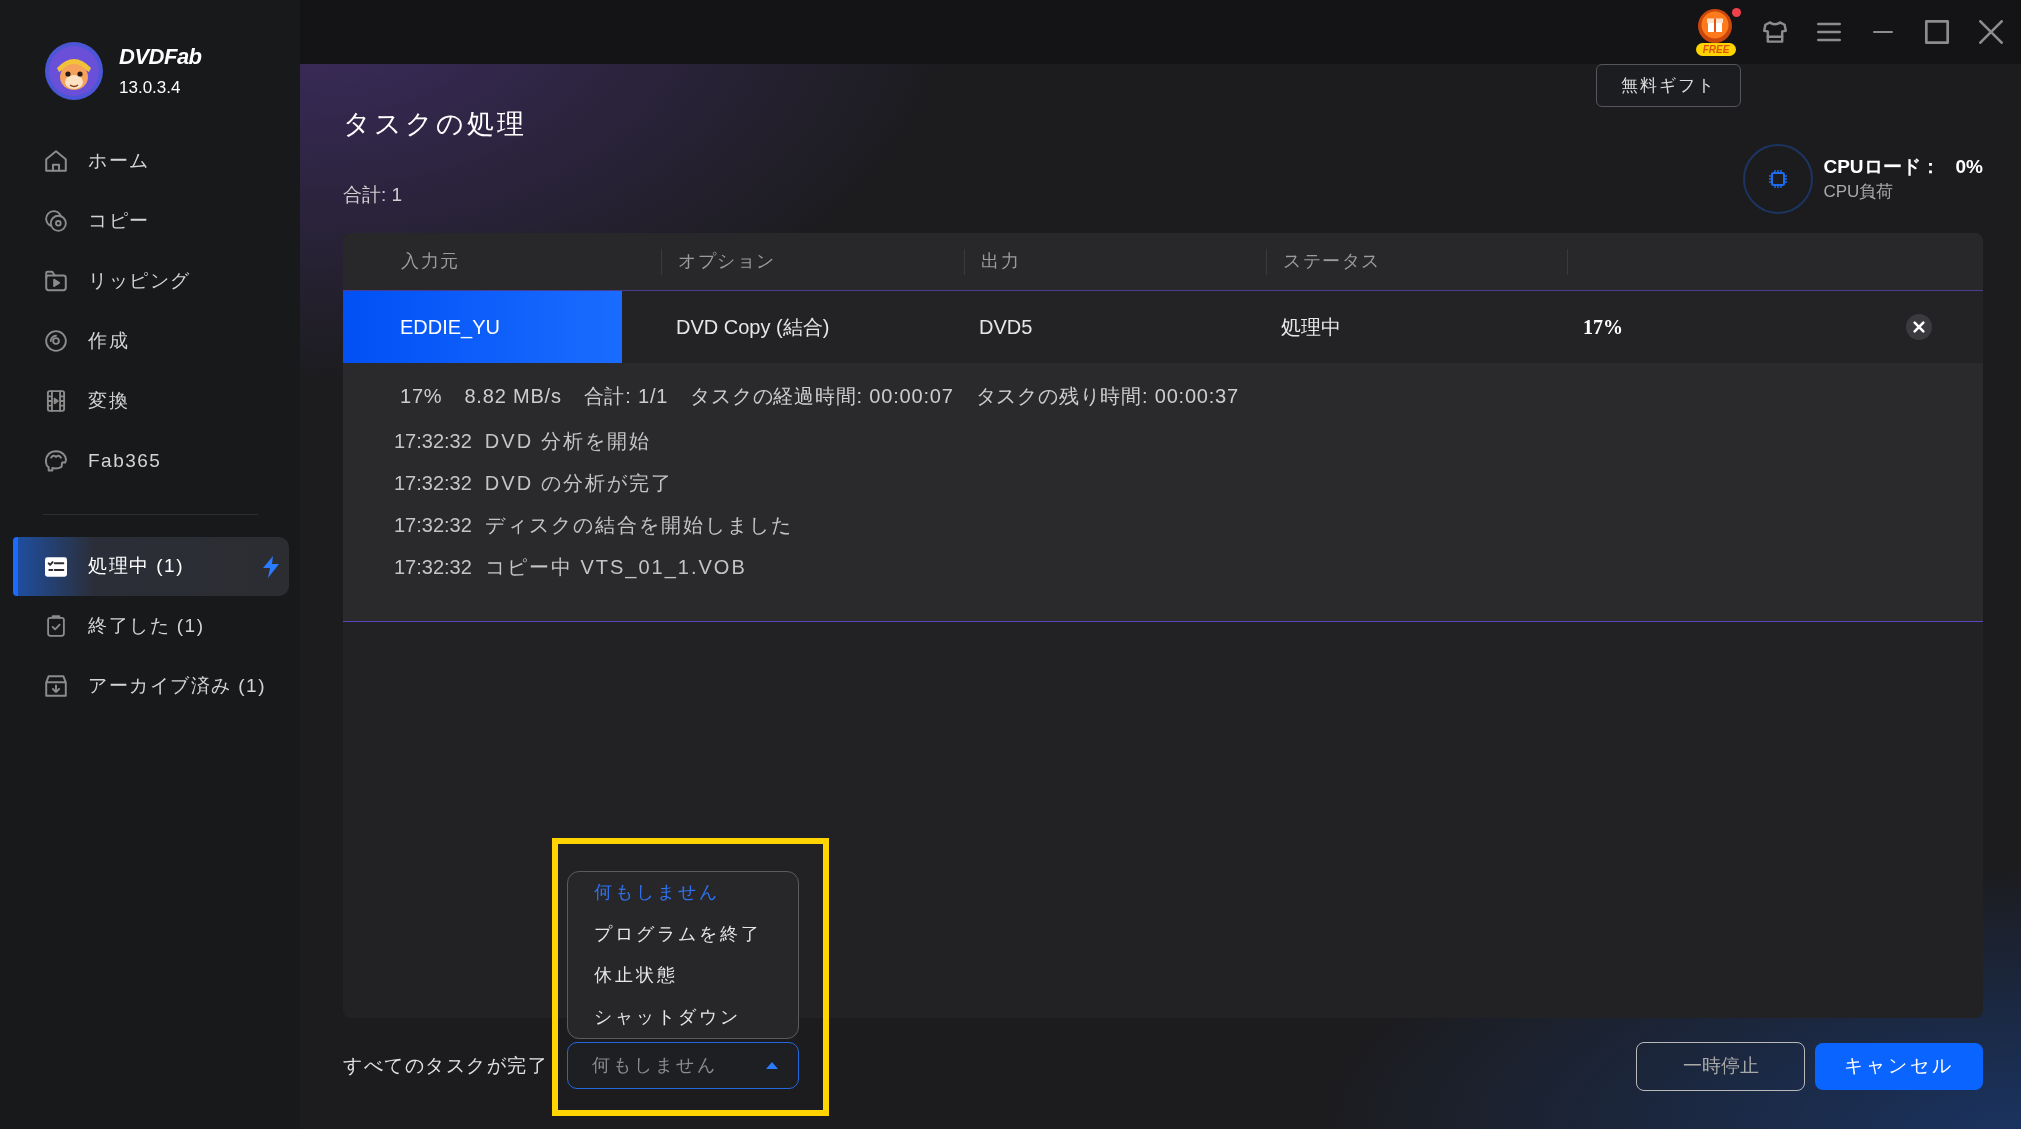 The height and width of the screenshot is (1129, 2021). Describe the element at coordinates (772, 1065) in the screenshot. I see `caret-icon` at that location.